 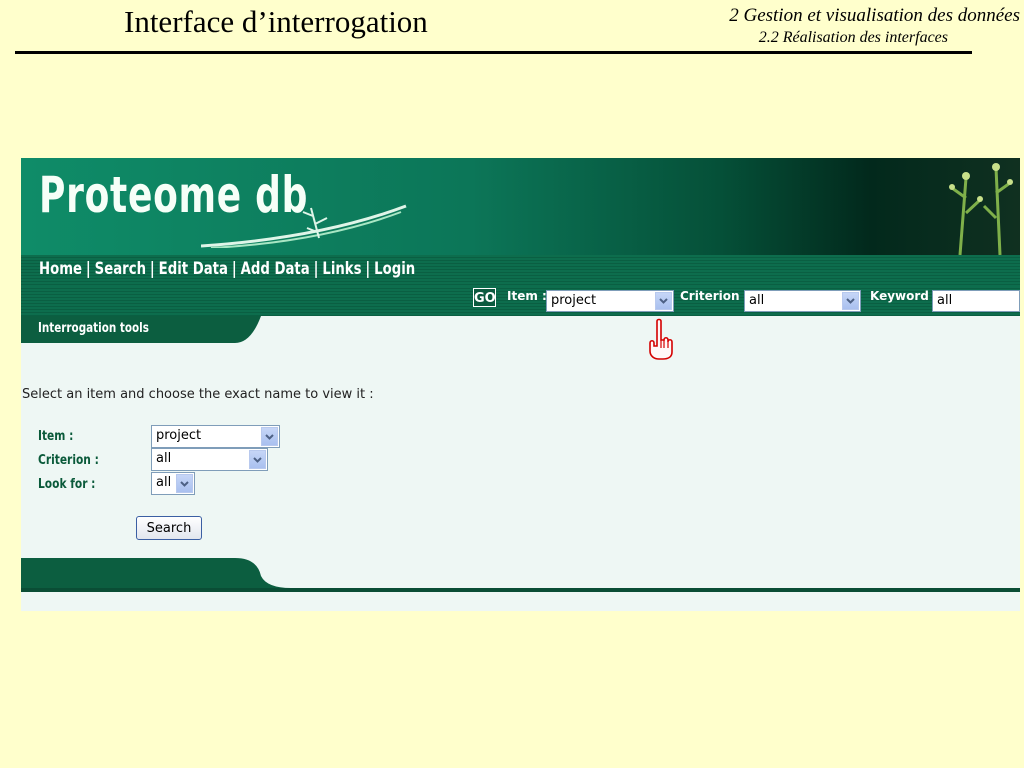 What do you see at coordinates (802, 301) in the screenshot?
I see `quick-criterion-select: all` at bounding box center [802, 301].